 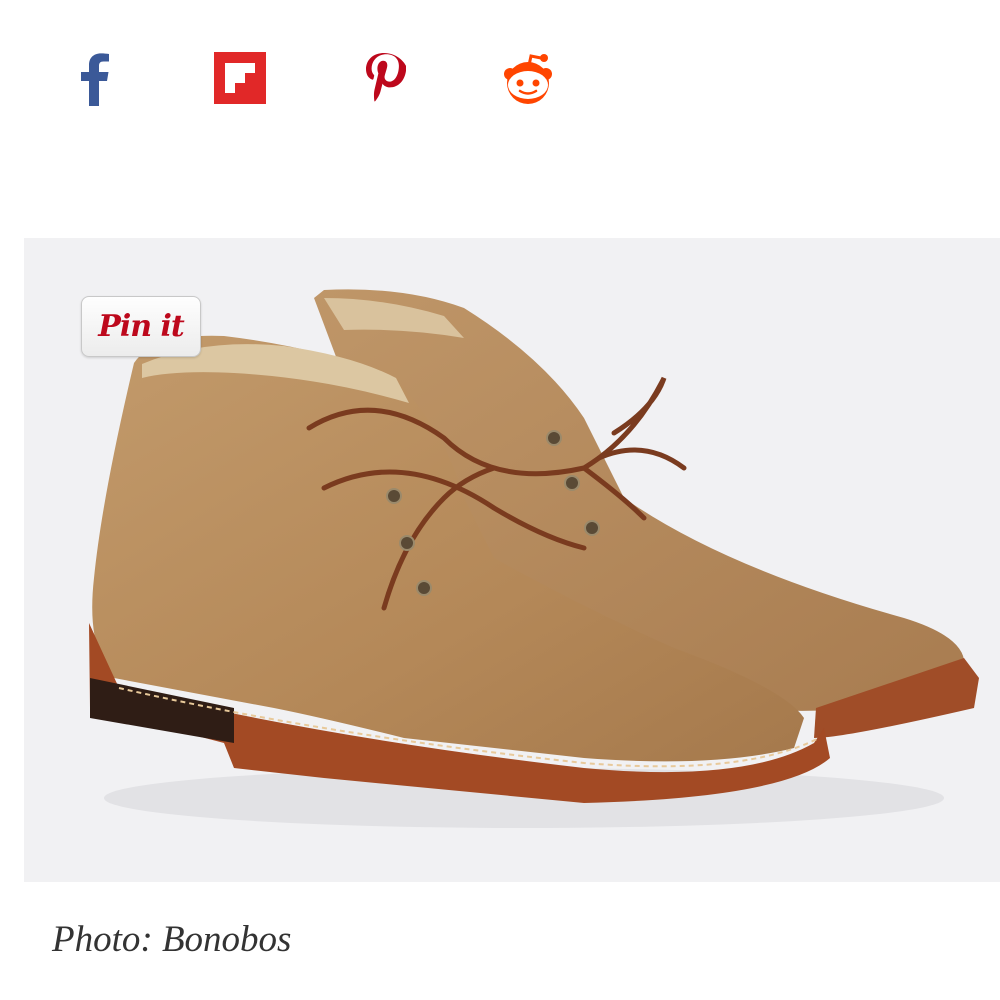 I want to click on reddit-icon, so click(x=528, y=79).